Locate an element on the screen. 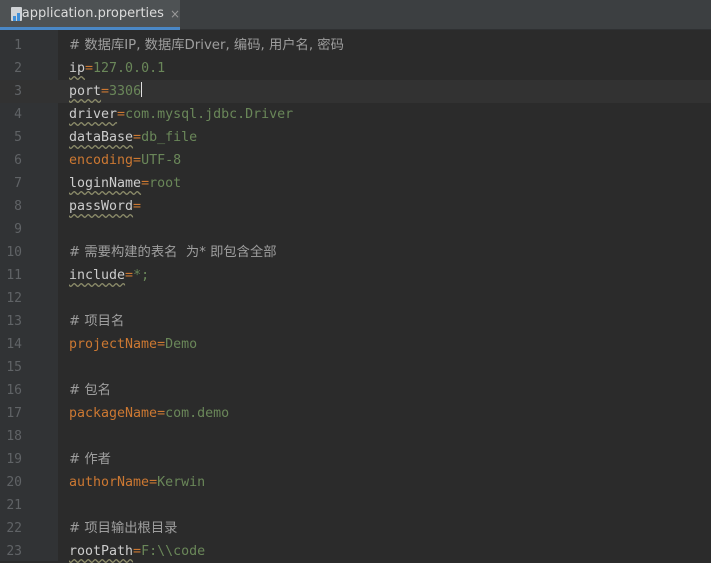  line-code: authorName=Kerwin is located at coordinates (137, 482).